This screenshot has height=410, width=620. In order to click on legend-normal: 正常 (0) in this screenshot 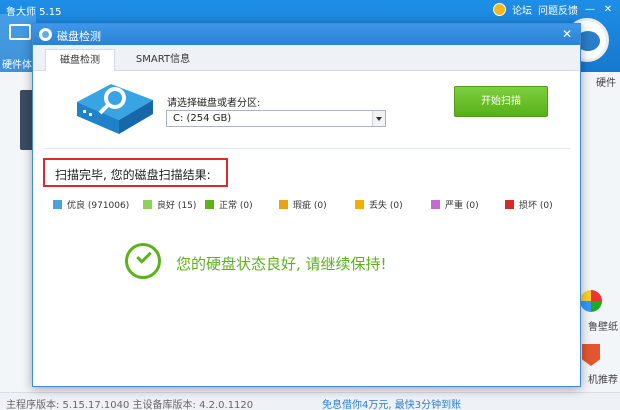, I will do `click(229, 204)`.